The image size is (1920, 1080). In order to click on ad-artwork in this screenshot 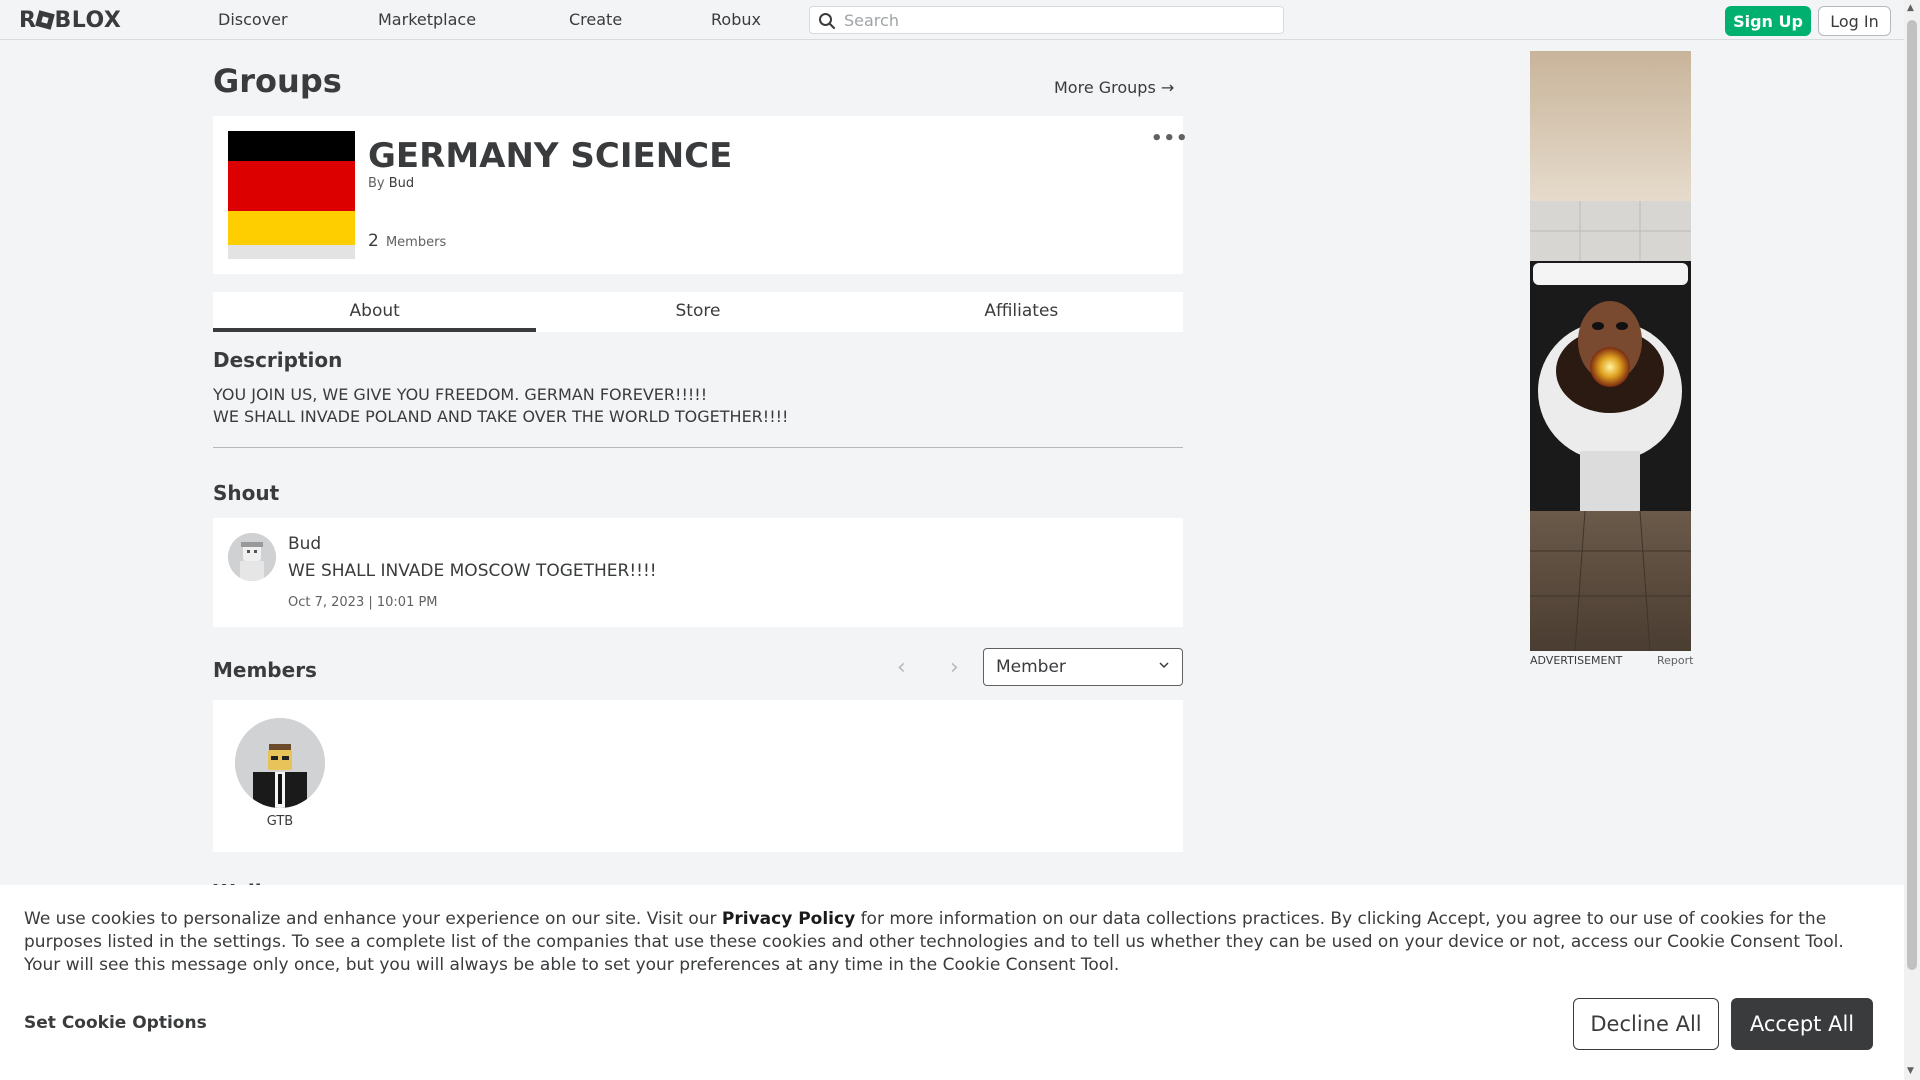, I will do `click(1610, 351)`.